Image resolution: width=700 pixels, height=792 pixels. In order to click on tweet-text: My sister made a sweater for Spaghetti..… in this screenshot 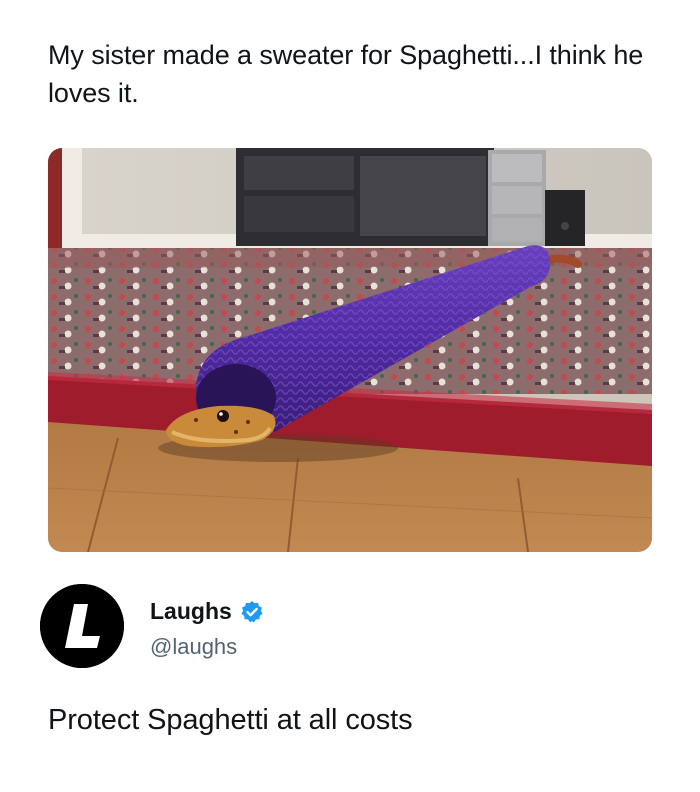, I will do `click(346, 74)`.